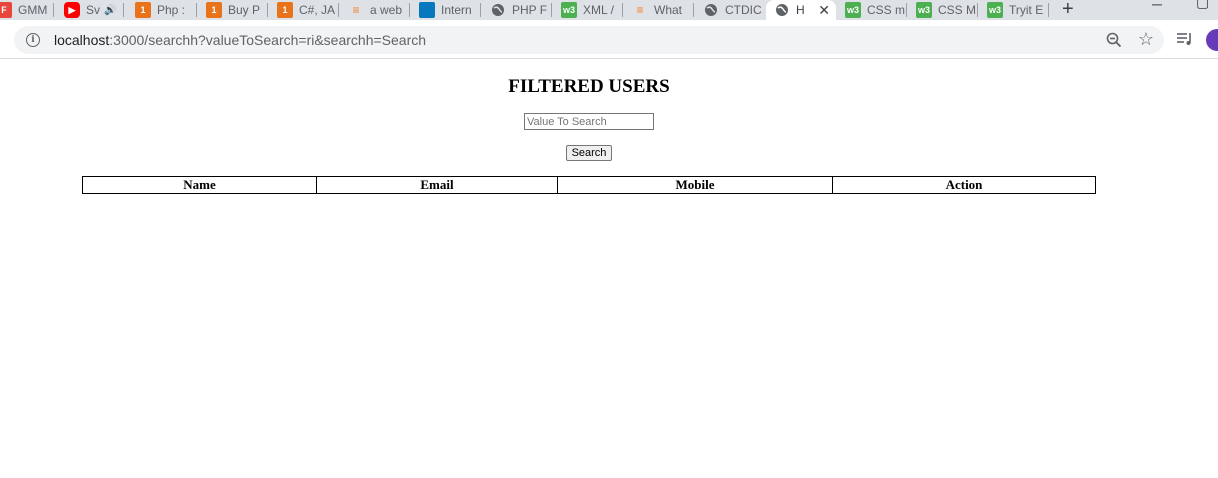  Describe the element at coordinates (827, 10) in the screenshot. I see `close-tab-icon: ✕` at that location.